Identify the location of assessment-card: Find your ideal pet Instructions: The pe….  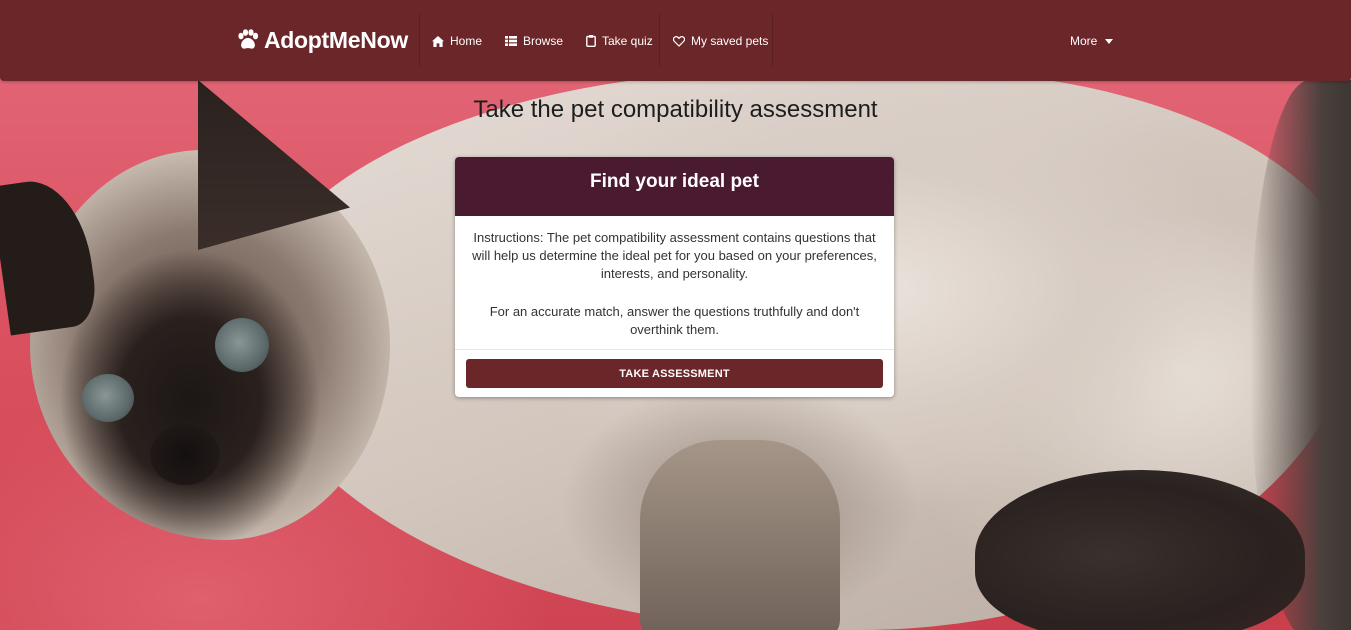
(674, 277).